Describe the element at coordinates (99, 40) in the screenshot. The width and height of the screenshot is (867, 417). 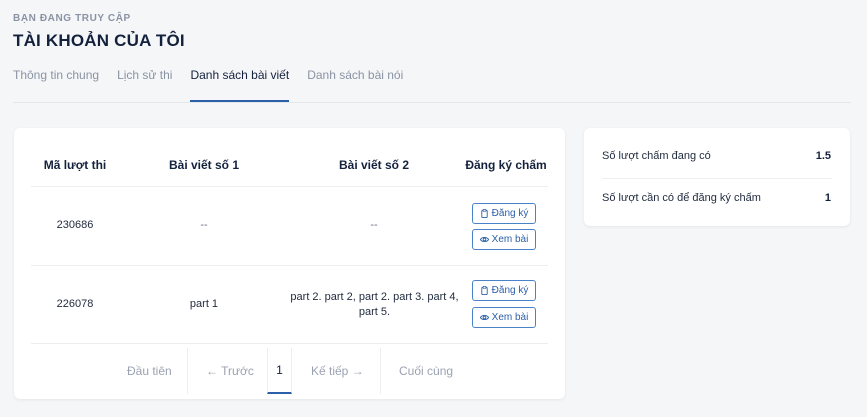
I see `page-title: TÀI KHOẢN CỦA TÔI` at that location.